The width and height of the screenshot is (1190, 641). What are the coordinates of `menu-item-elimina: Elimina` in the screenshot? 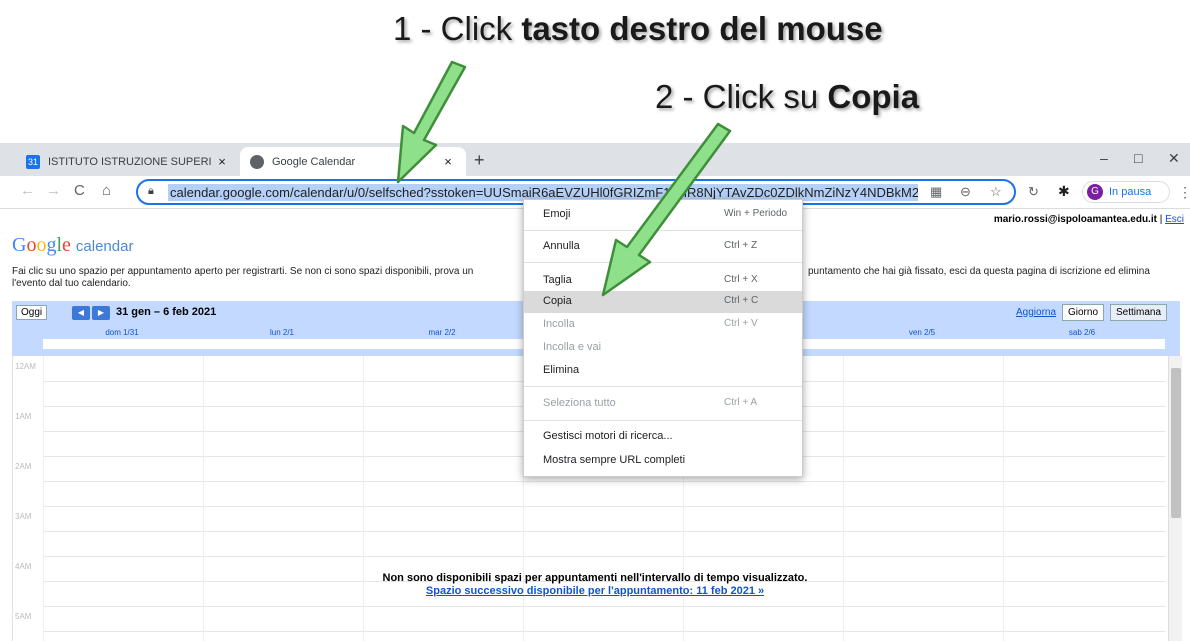 It's located at (663, 371).